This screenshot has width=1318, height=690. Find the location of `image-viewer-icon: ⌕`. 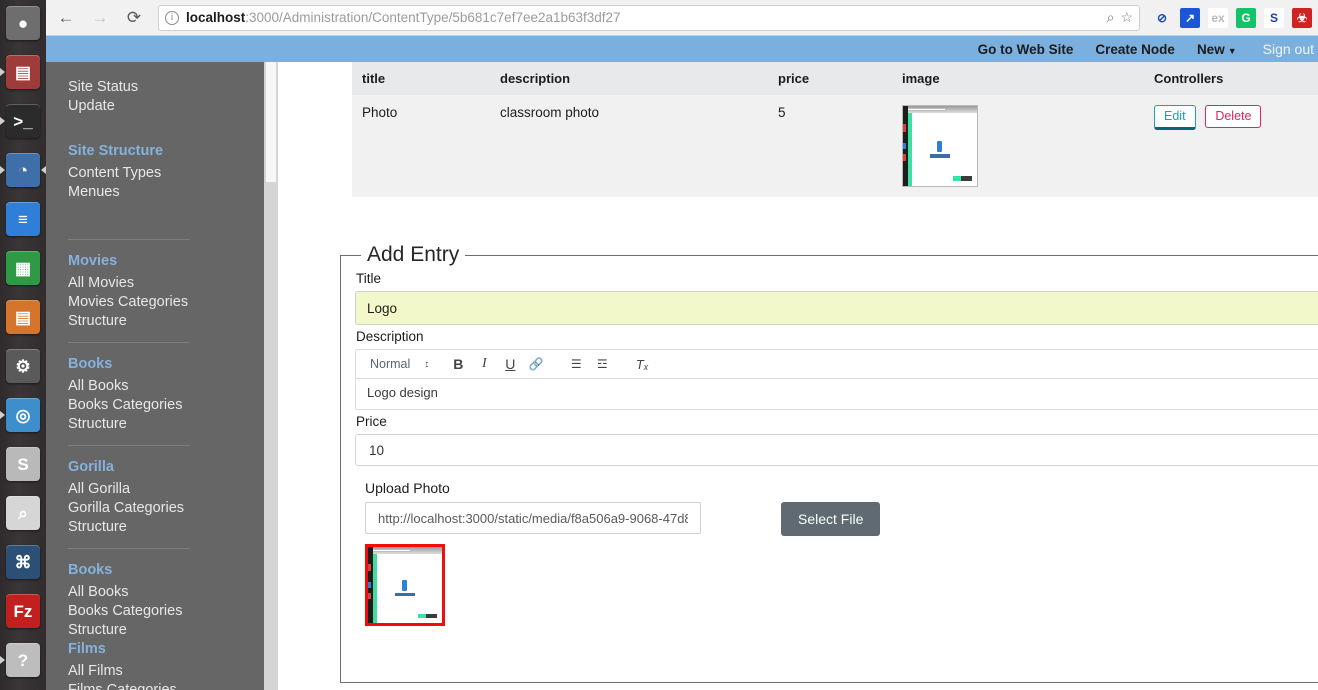

image-viewer-icon: ⌕ is located at coordinates (23, 513).